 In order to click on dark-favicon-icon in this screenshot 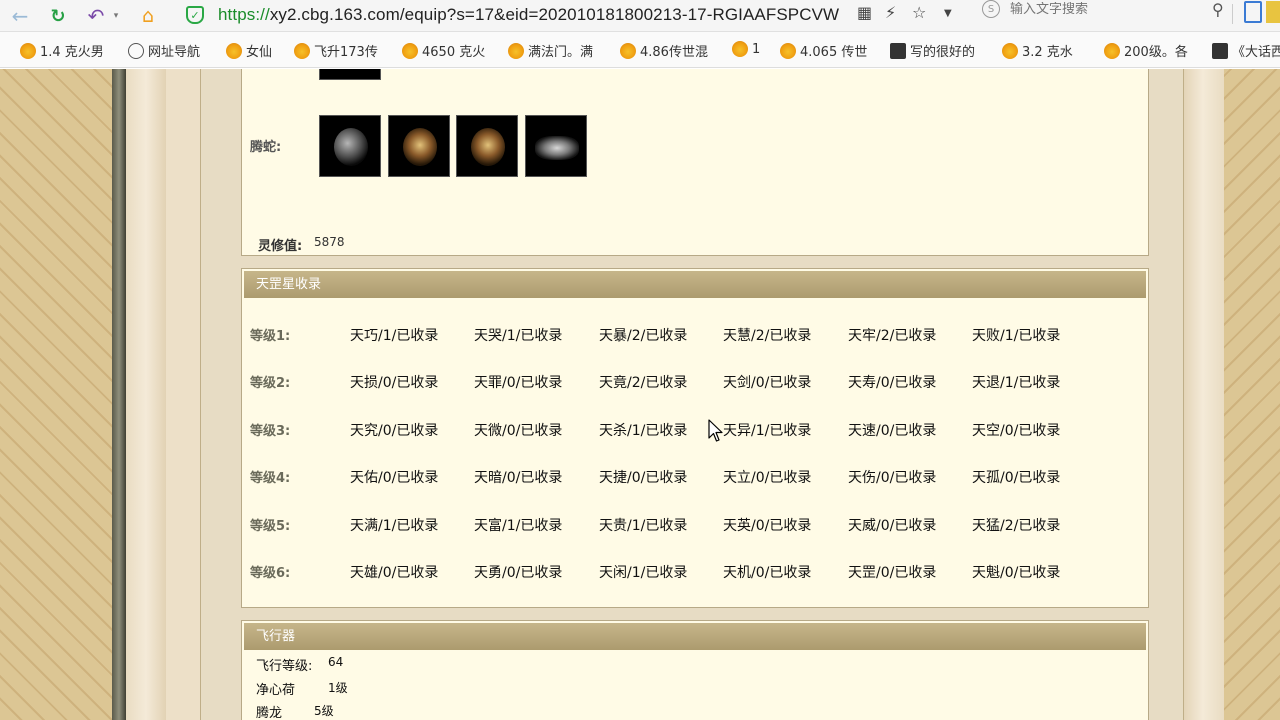, I will do `click(1220, 50)`.